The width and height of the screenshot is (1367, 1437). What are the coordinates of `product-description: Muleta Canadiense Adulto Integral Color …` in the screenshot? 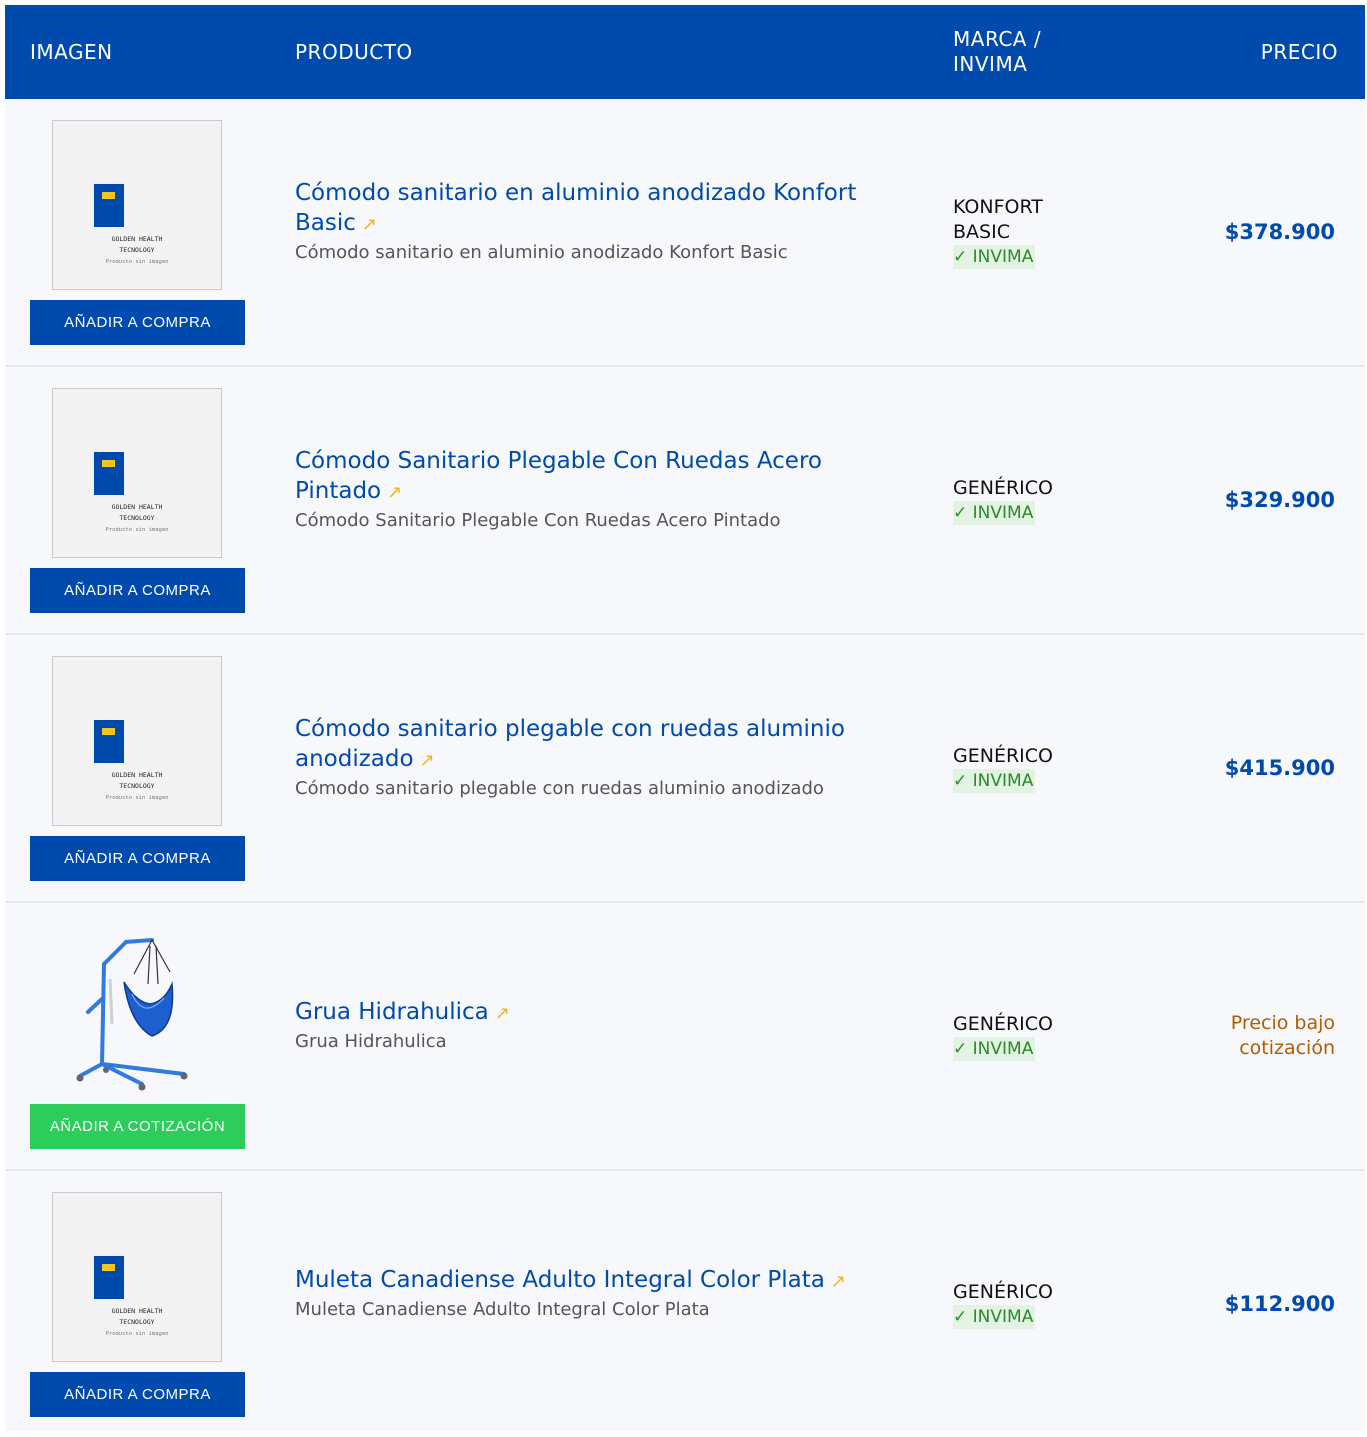 It's located at (502, 1309).